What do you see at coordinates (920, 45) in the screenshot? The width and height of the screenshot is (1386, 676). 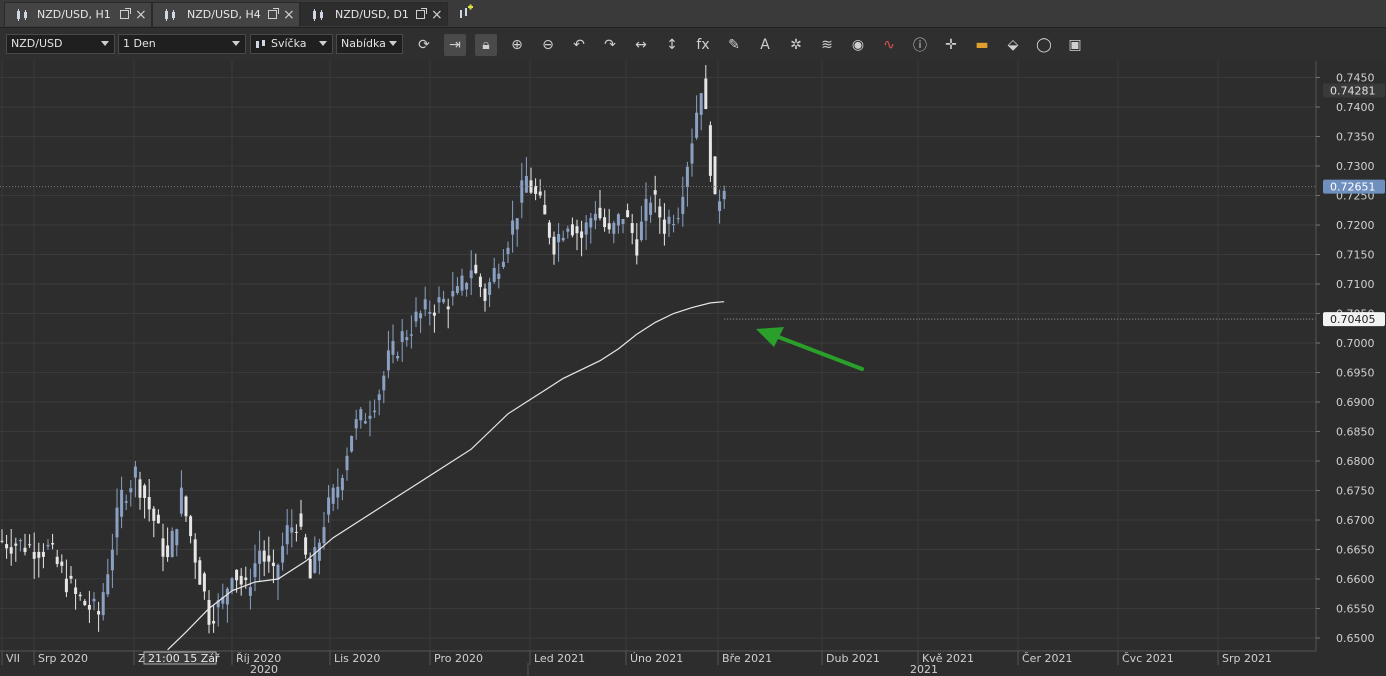 I see `info-icon: ⓘ` at bounding box center [920, 45].